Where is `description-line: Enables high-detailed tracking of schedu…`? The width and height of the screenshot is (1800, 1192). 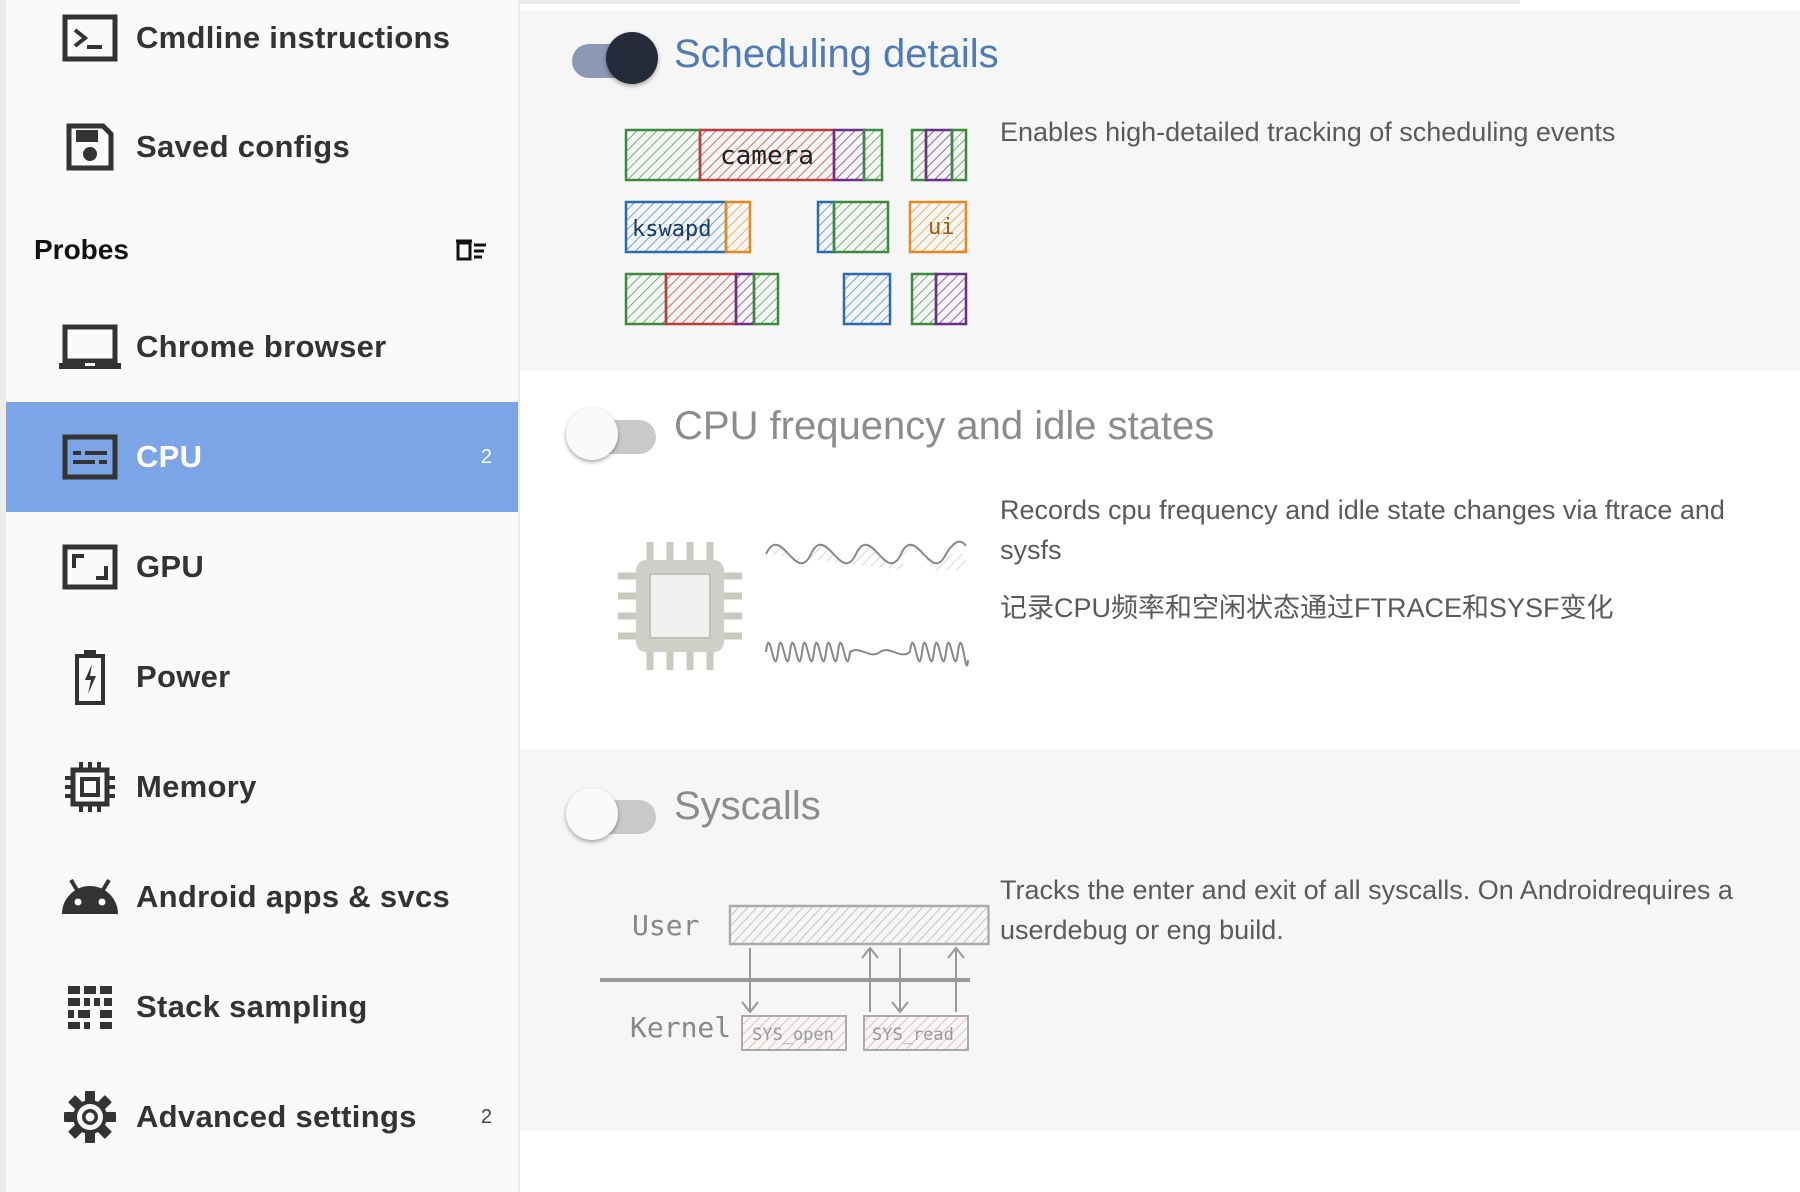 description-line: Enables high-detailed tracking of schedu… is located at coordinates (1308, 132).